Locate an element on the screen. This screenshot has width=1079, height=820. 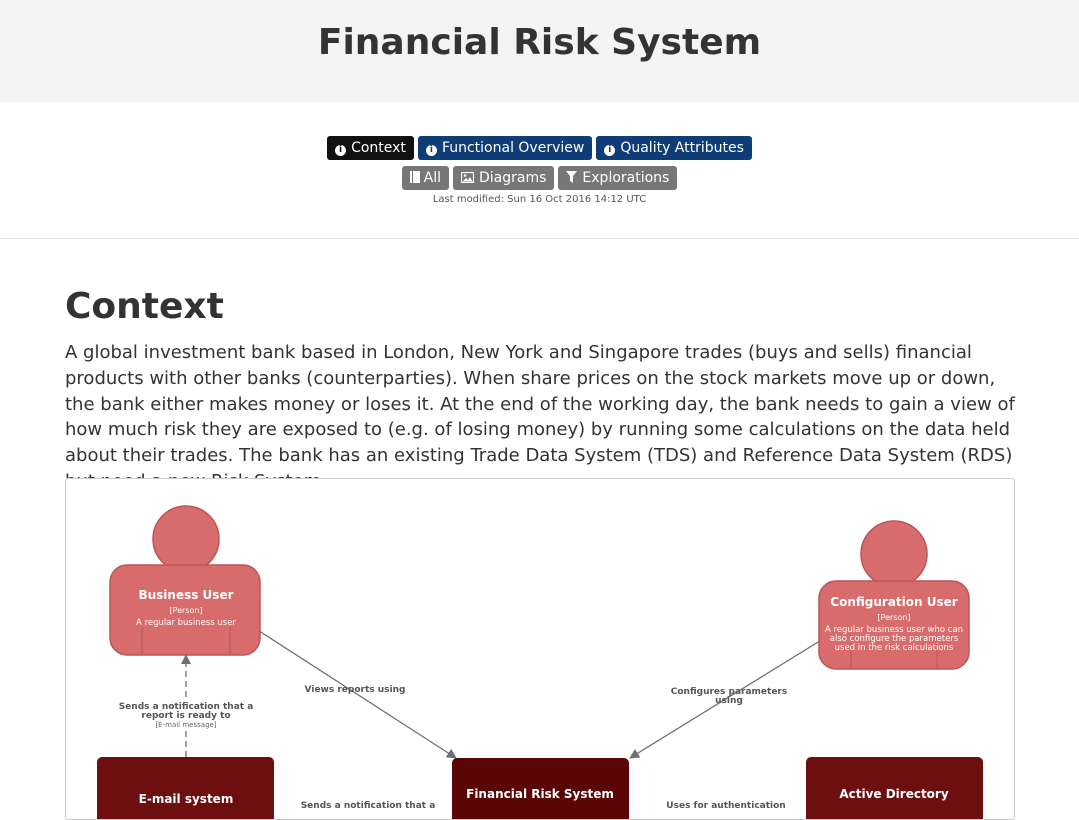
section-title: Context is located at coordinates (144, 306).